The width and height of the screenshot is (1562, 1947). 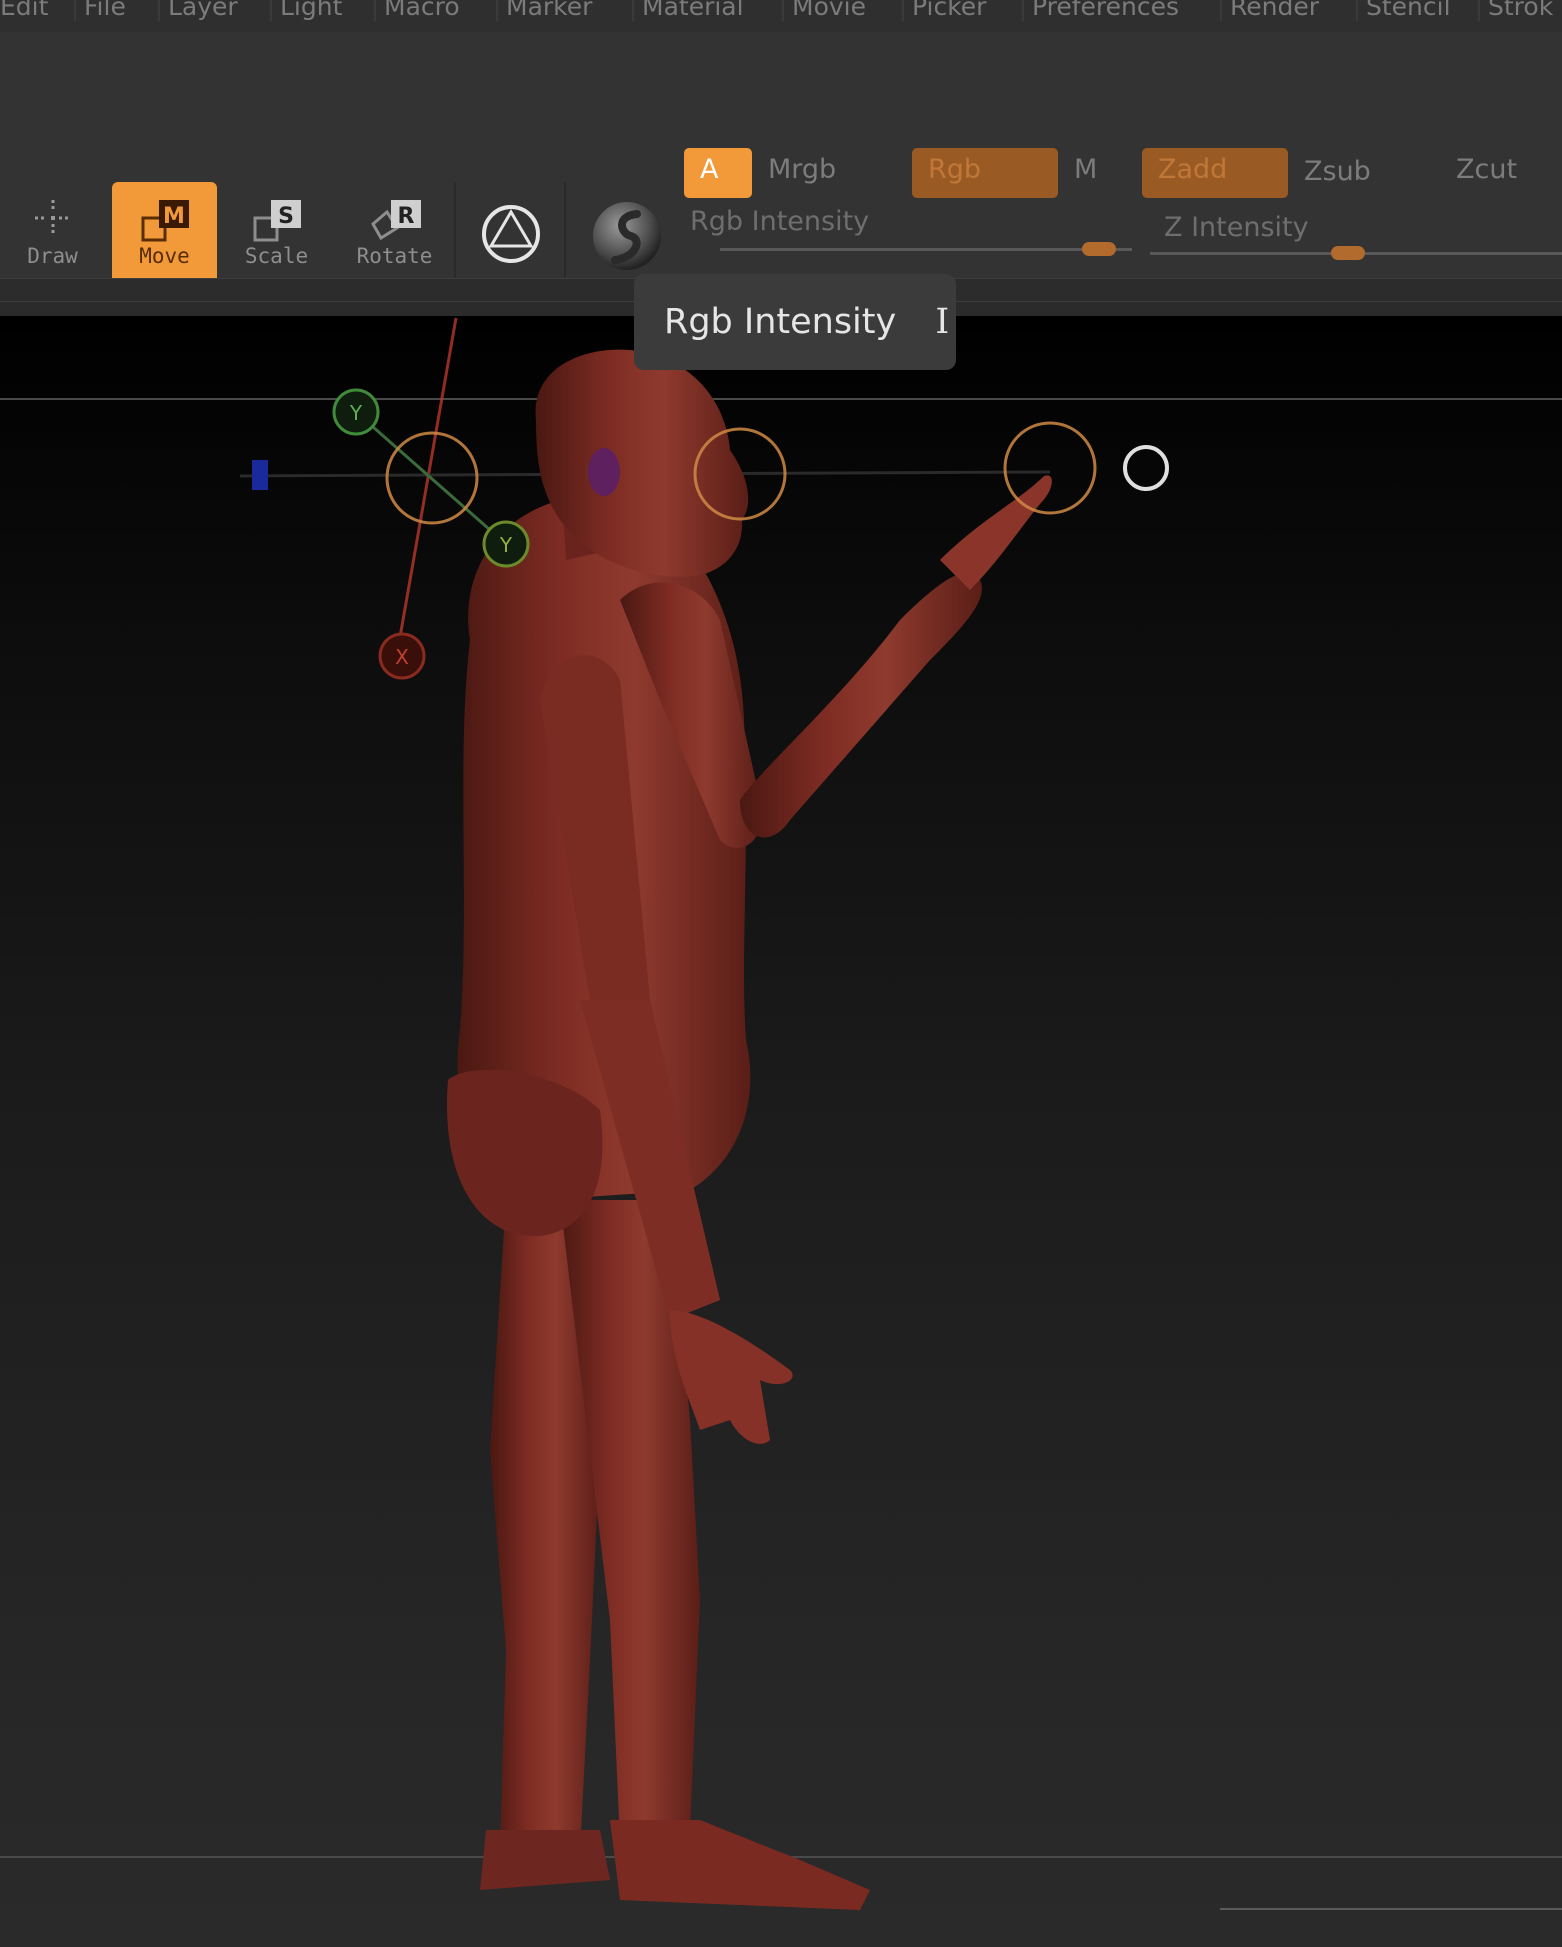 What do you see at coordinates (1099, 249) in the screenshot?
I see `rgb-intensity-slider-handle` at bounding box center [1099, 249].